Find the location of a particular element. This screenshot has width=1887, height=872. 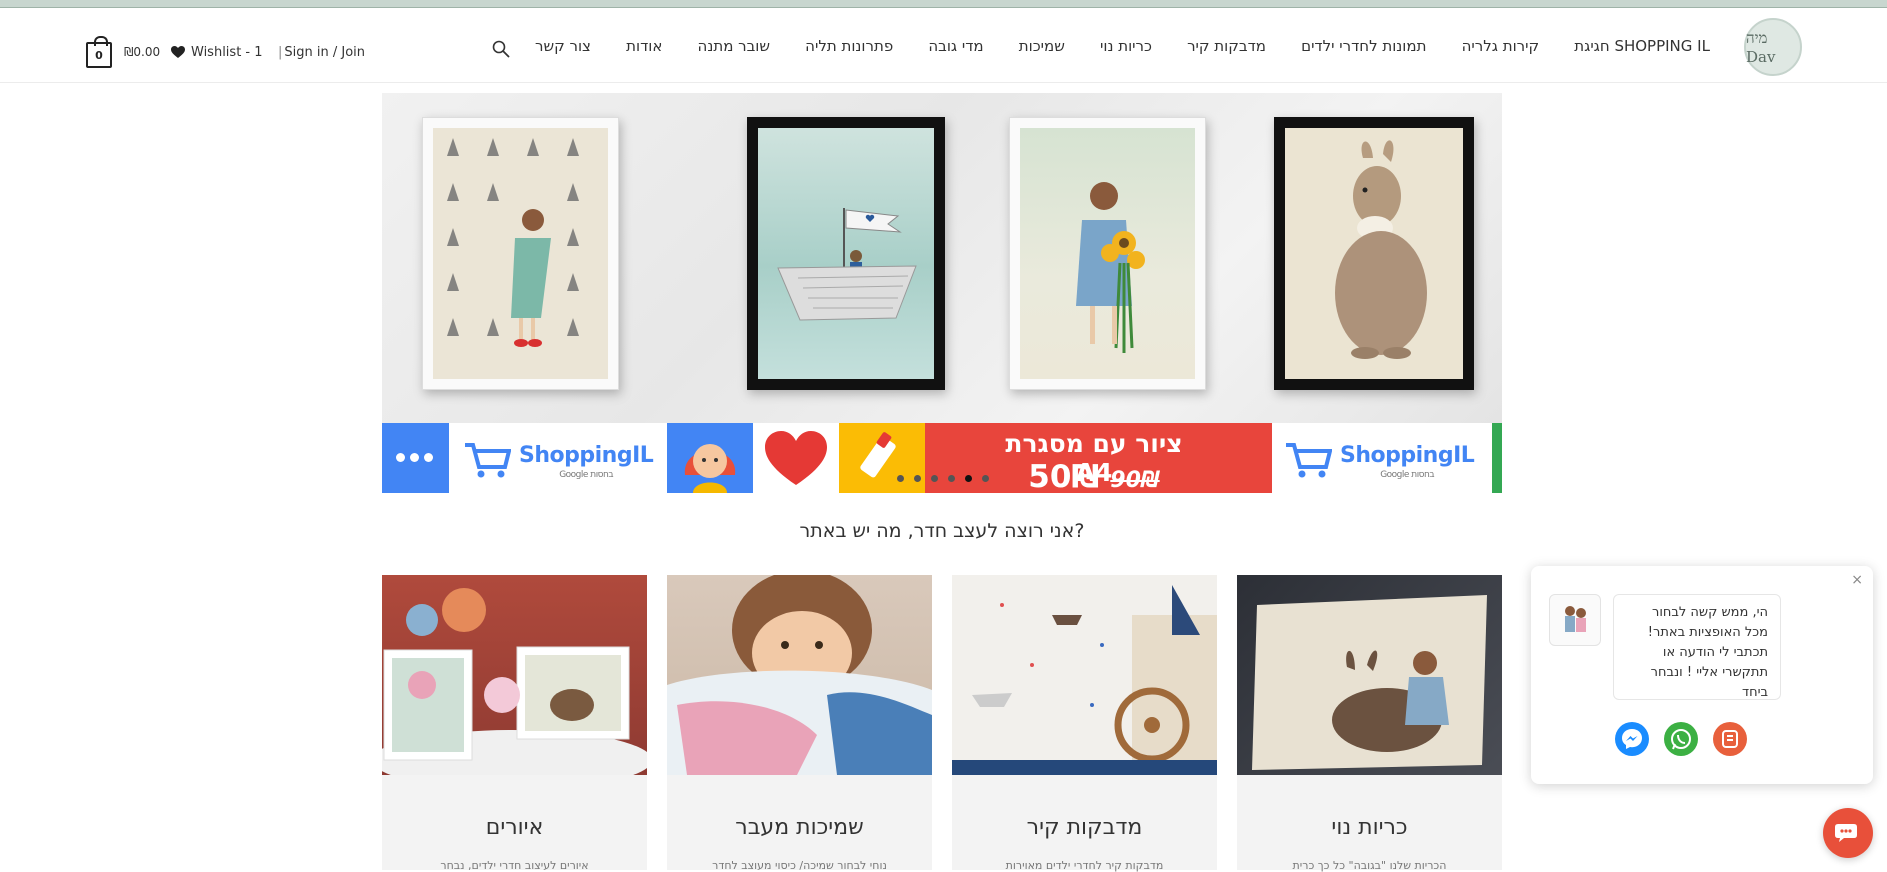

chat-bubbles-icon is located at coordinates (1846, 833).